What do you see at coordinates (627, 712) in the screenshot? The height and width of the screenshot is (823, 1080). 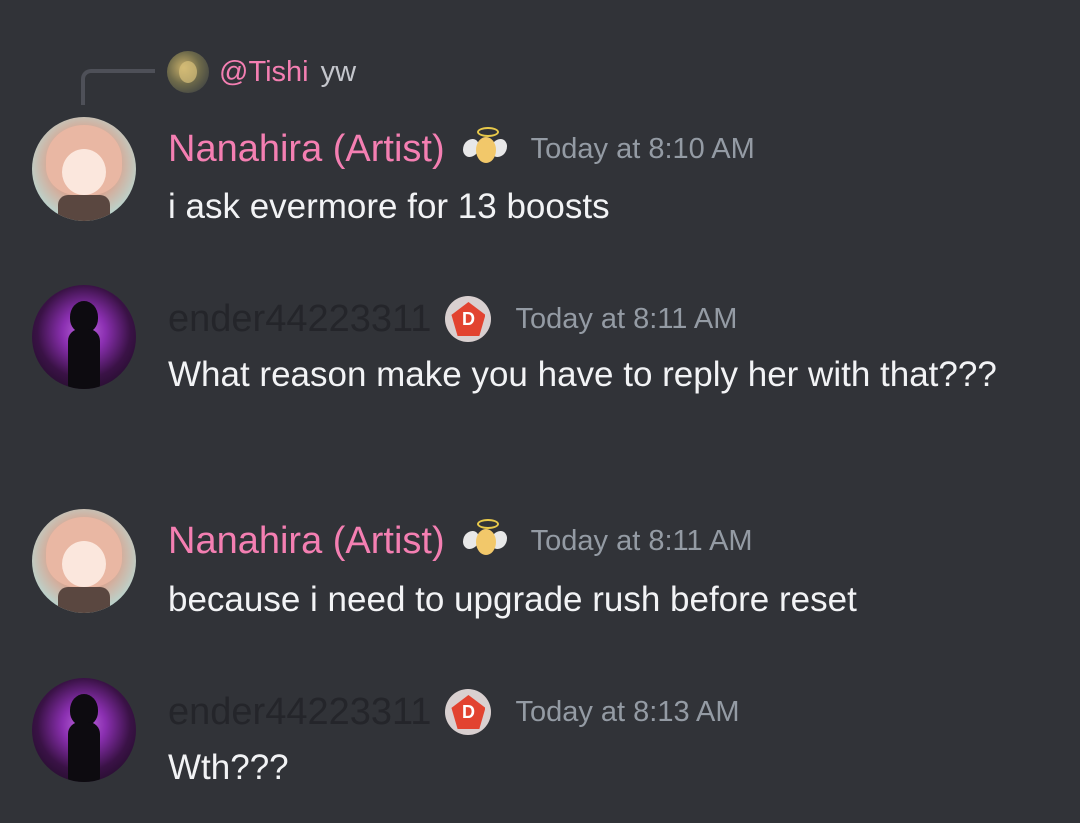 I see `timestamp: Today at 8:13 AM` at bounding box center [627, 712].